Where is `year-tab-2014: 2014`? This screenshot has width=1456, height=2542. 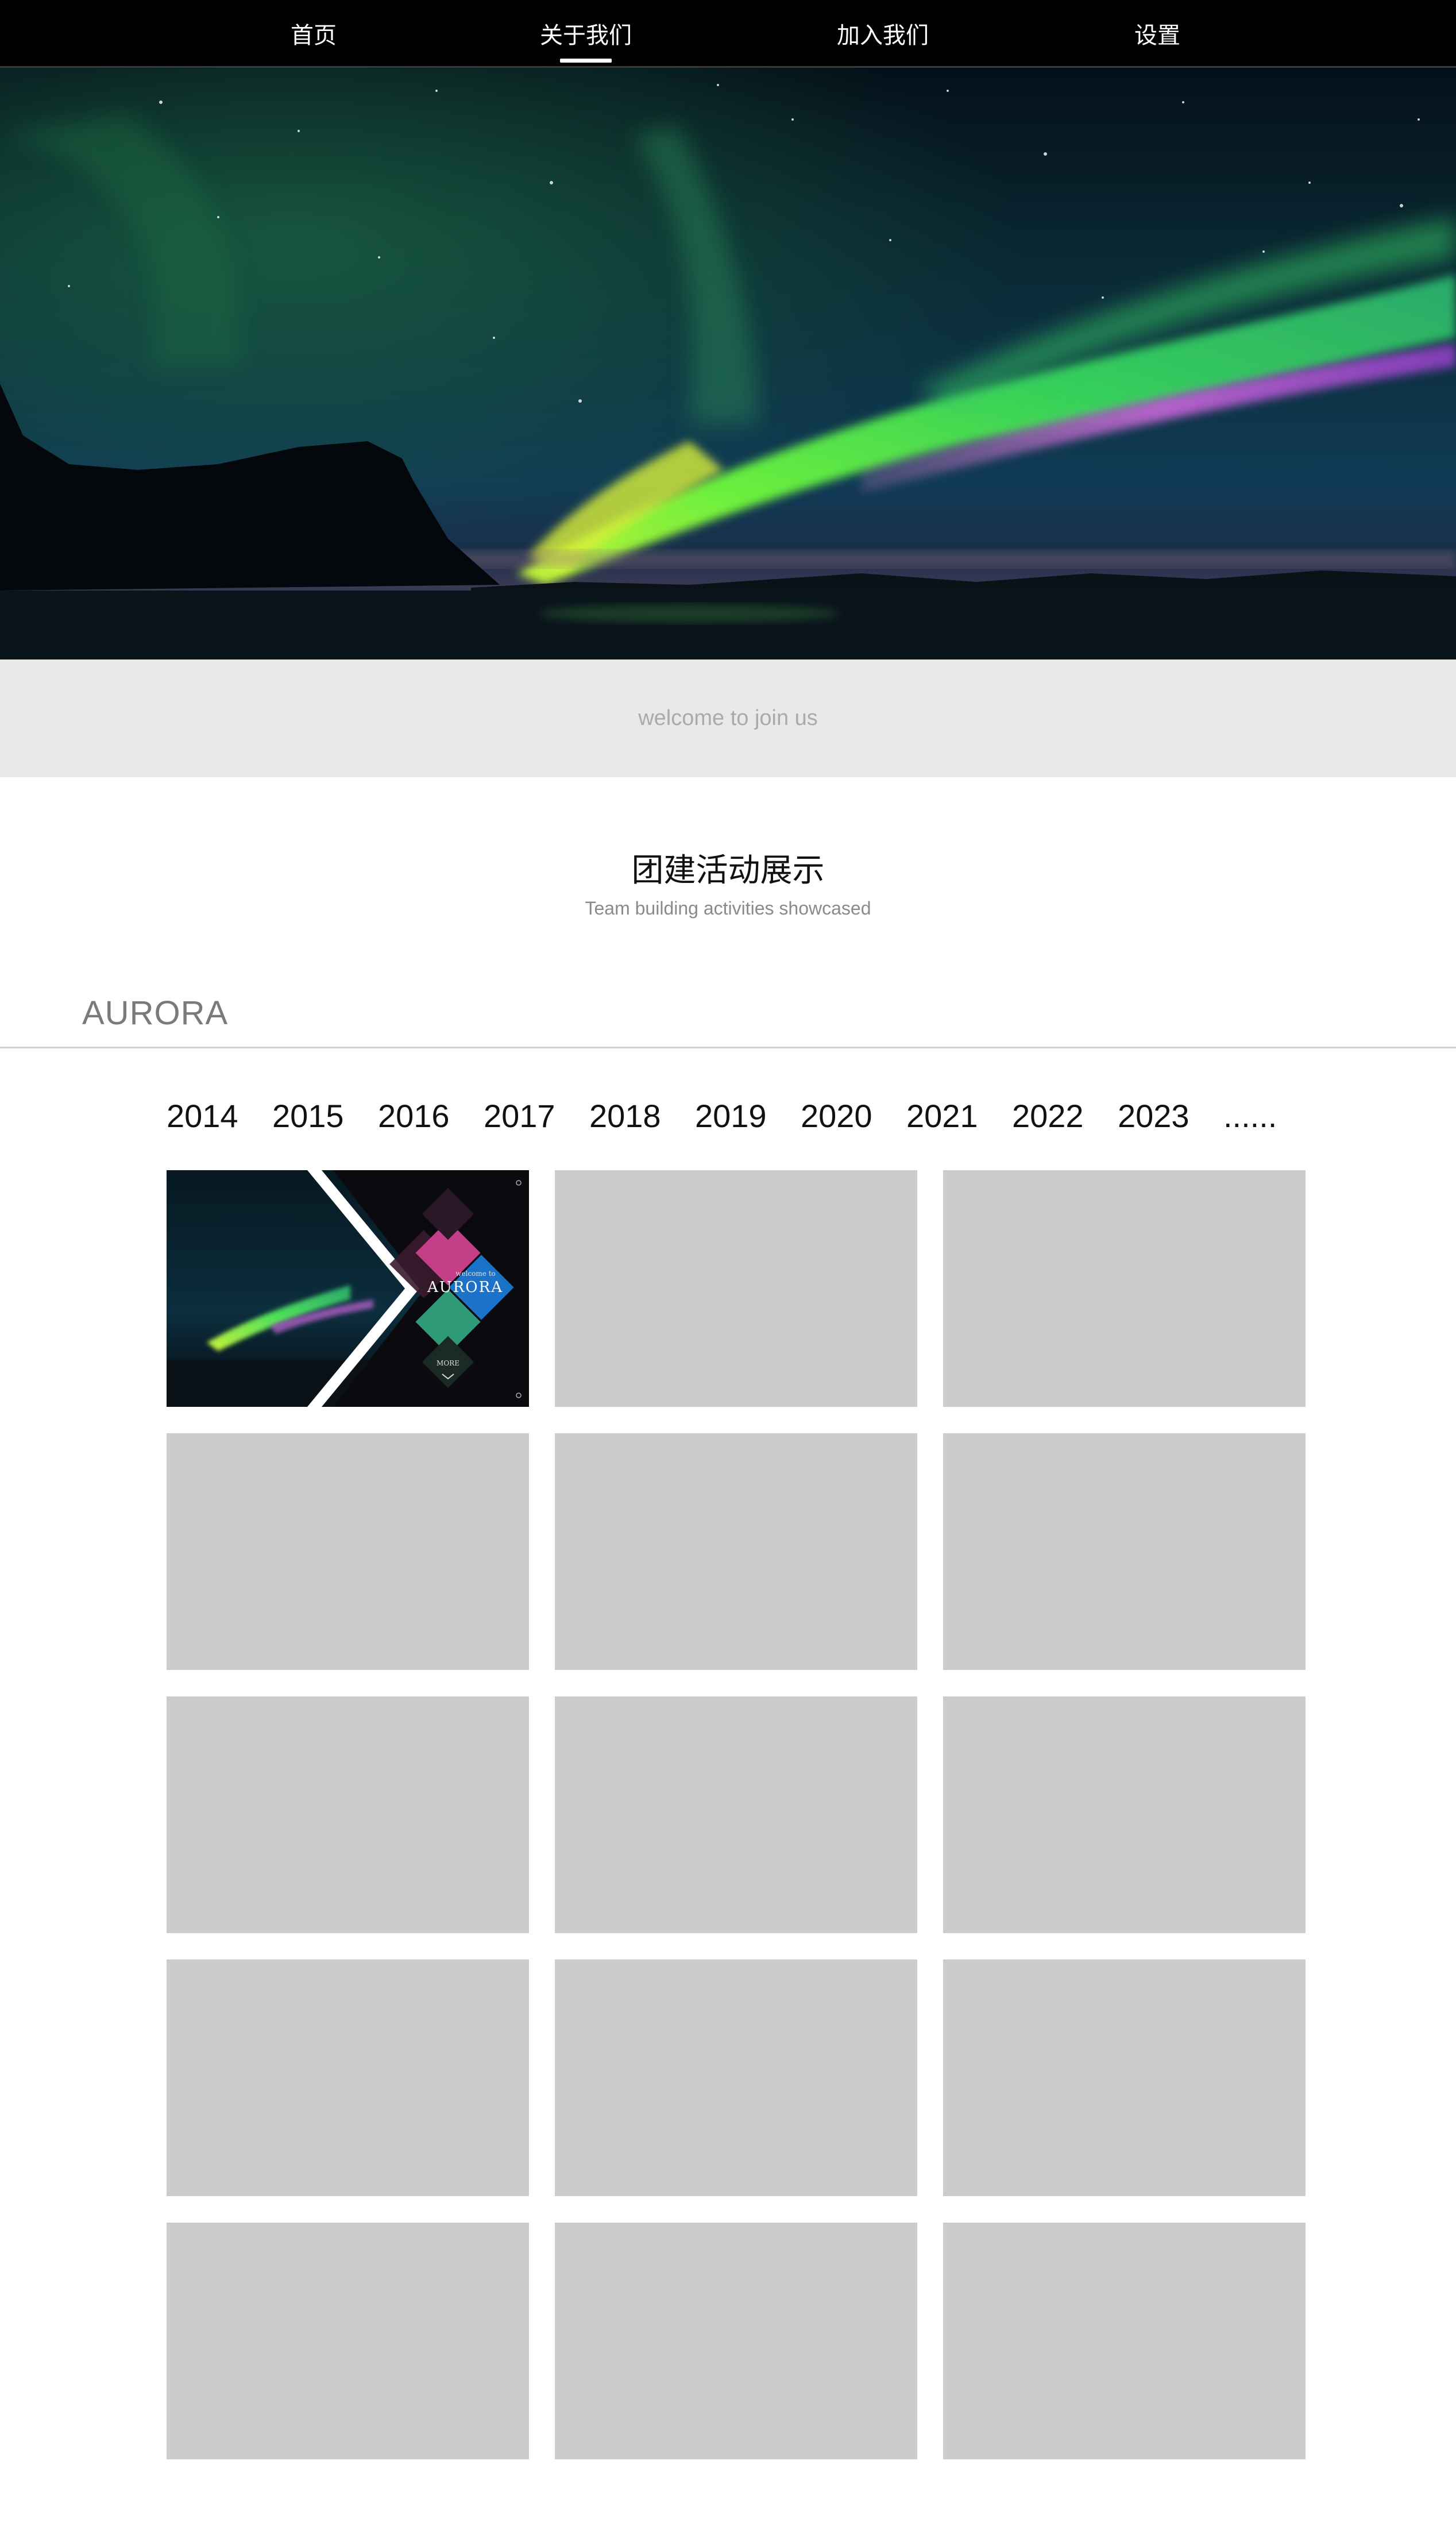
year-tab-2014: 2014 is located at coordinates (219, 1120).